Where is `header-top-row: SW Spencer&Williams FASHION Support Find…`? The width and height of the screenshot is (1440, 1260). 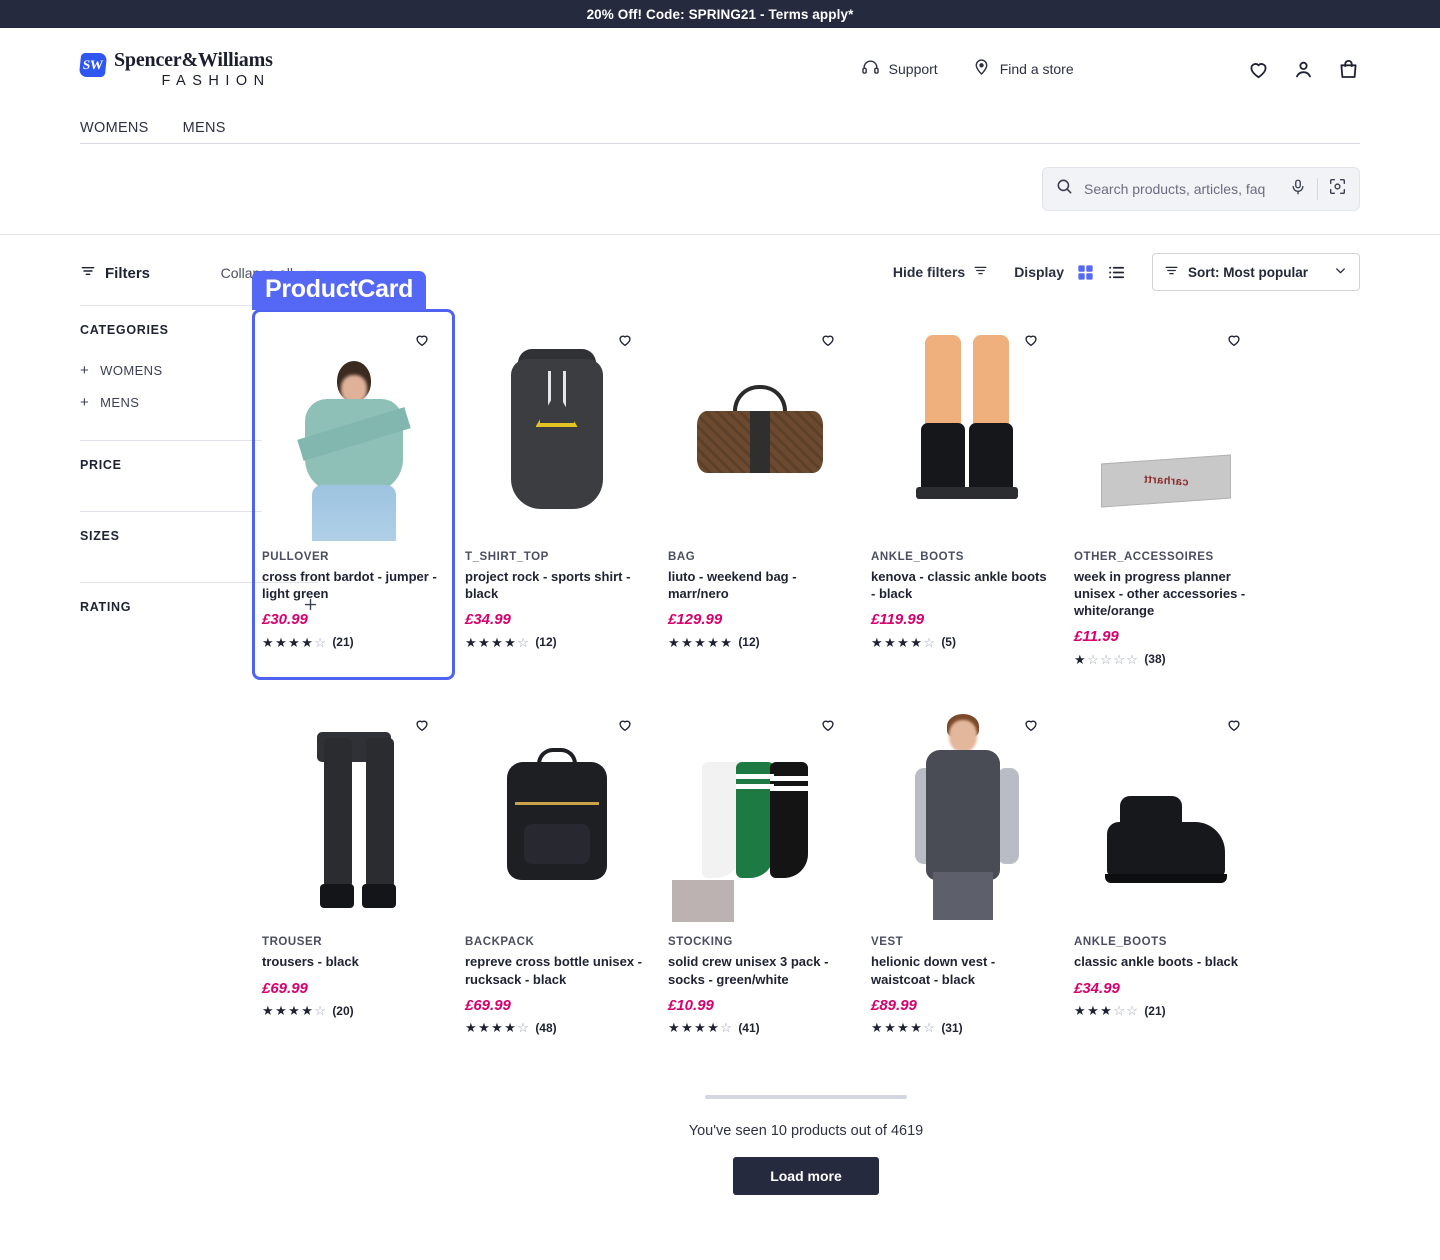 header-top-row: SW Spencer&Williams FASHION Support Find… is located at coordinates (719, 69).